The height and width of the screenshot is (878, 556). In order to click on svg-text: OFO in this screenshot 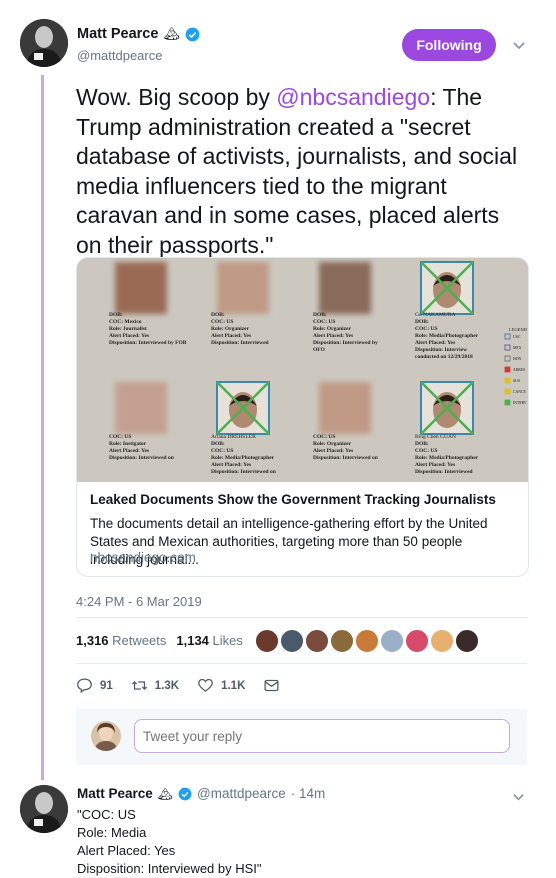, I will do `click(319, 350)`.